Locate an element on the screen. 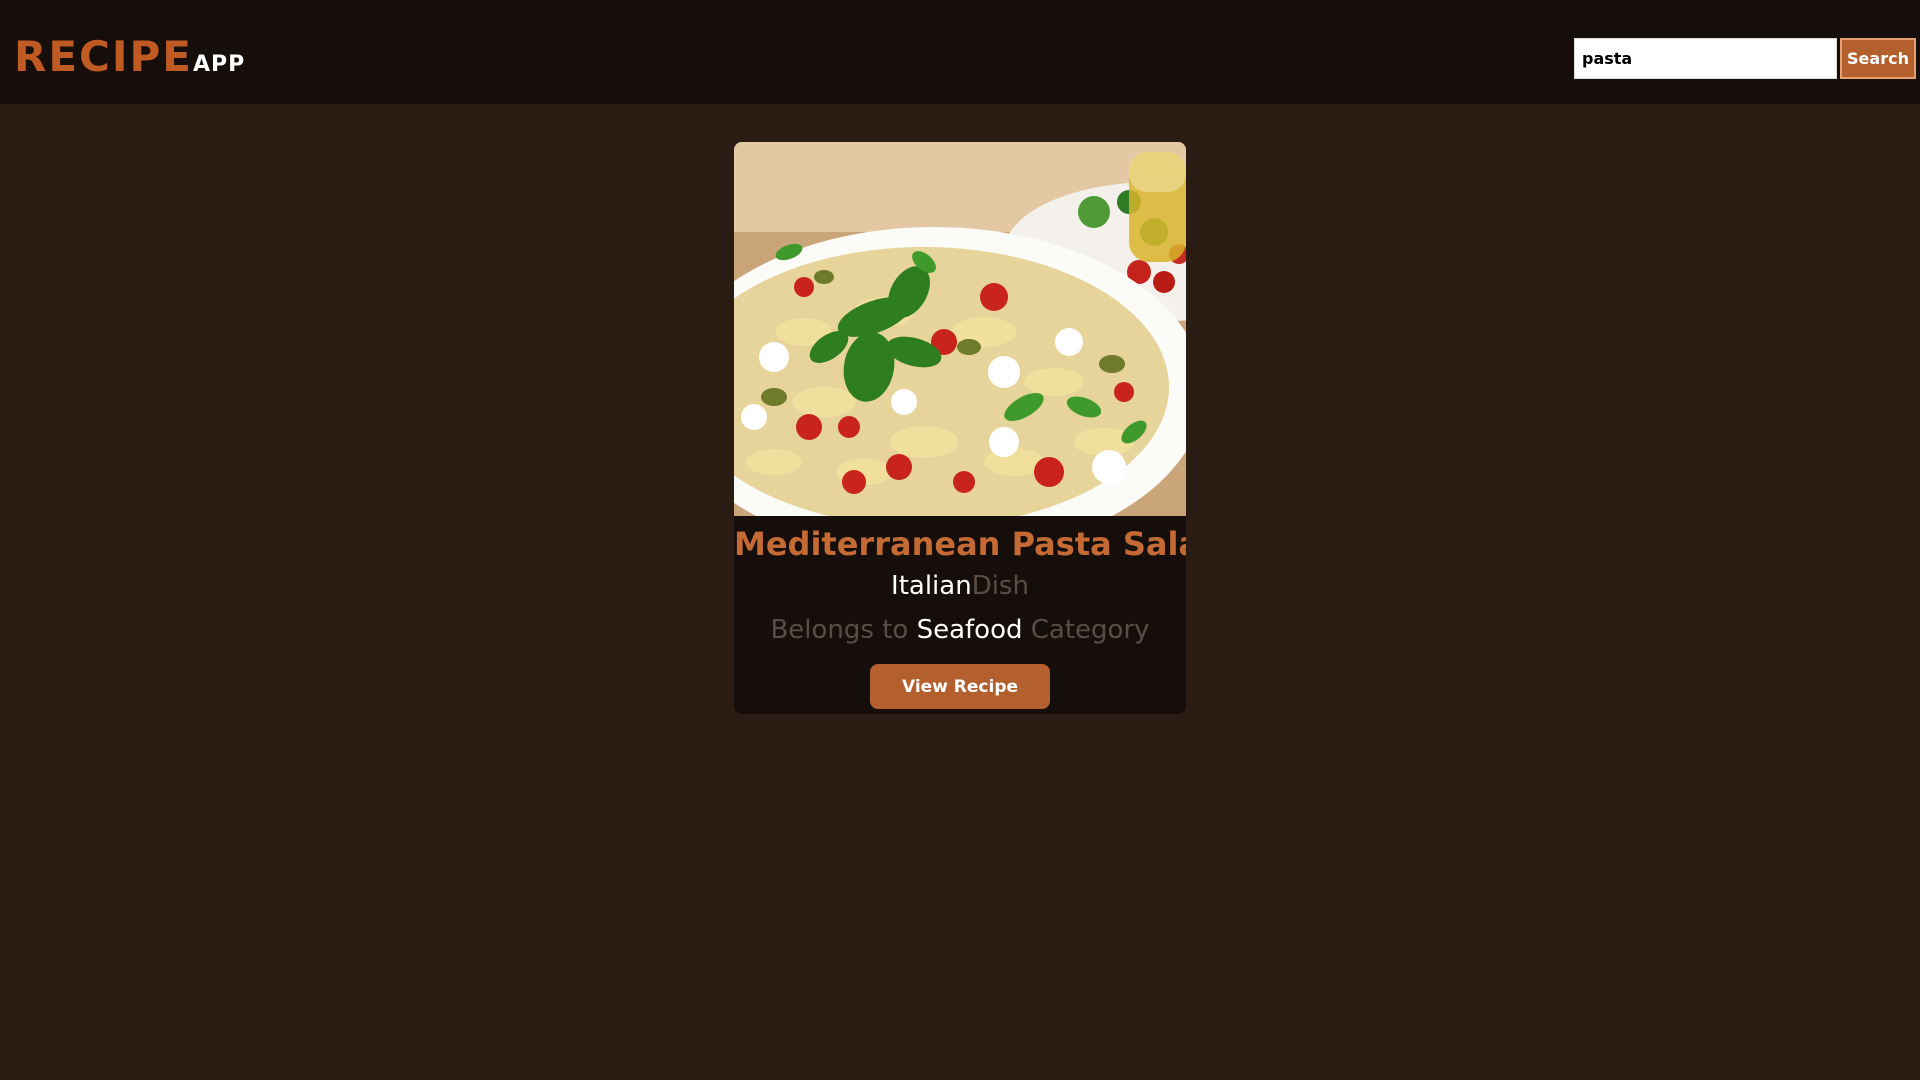  recipe-category-value: Seafood is located at coordinates (969, 630).